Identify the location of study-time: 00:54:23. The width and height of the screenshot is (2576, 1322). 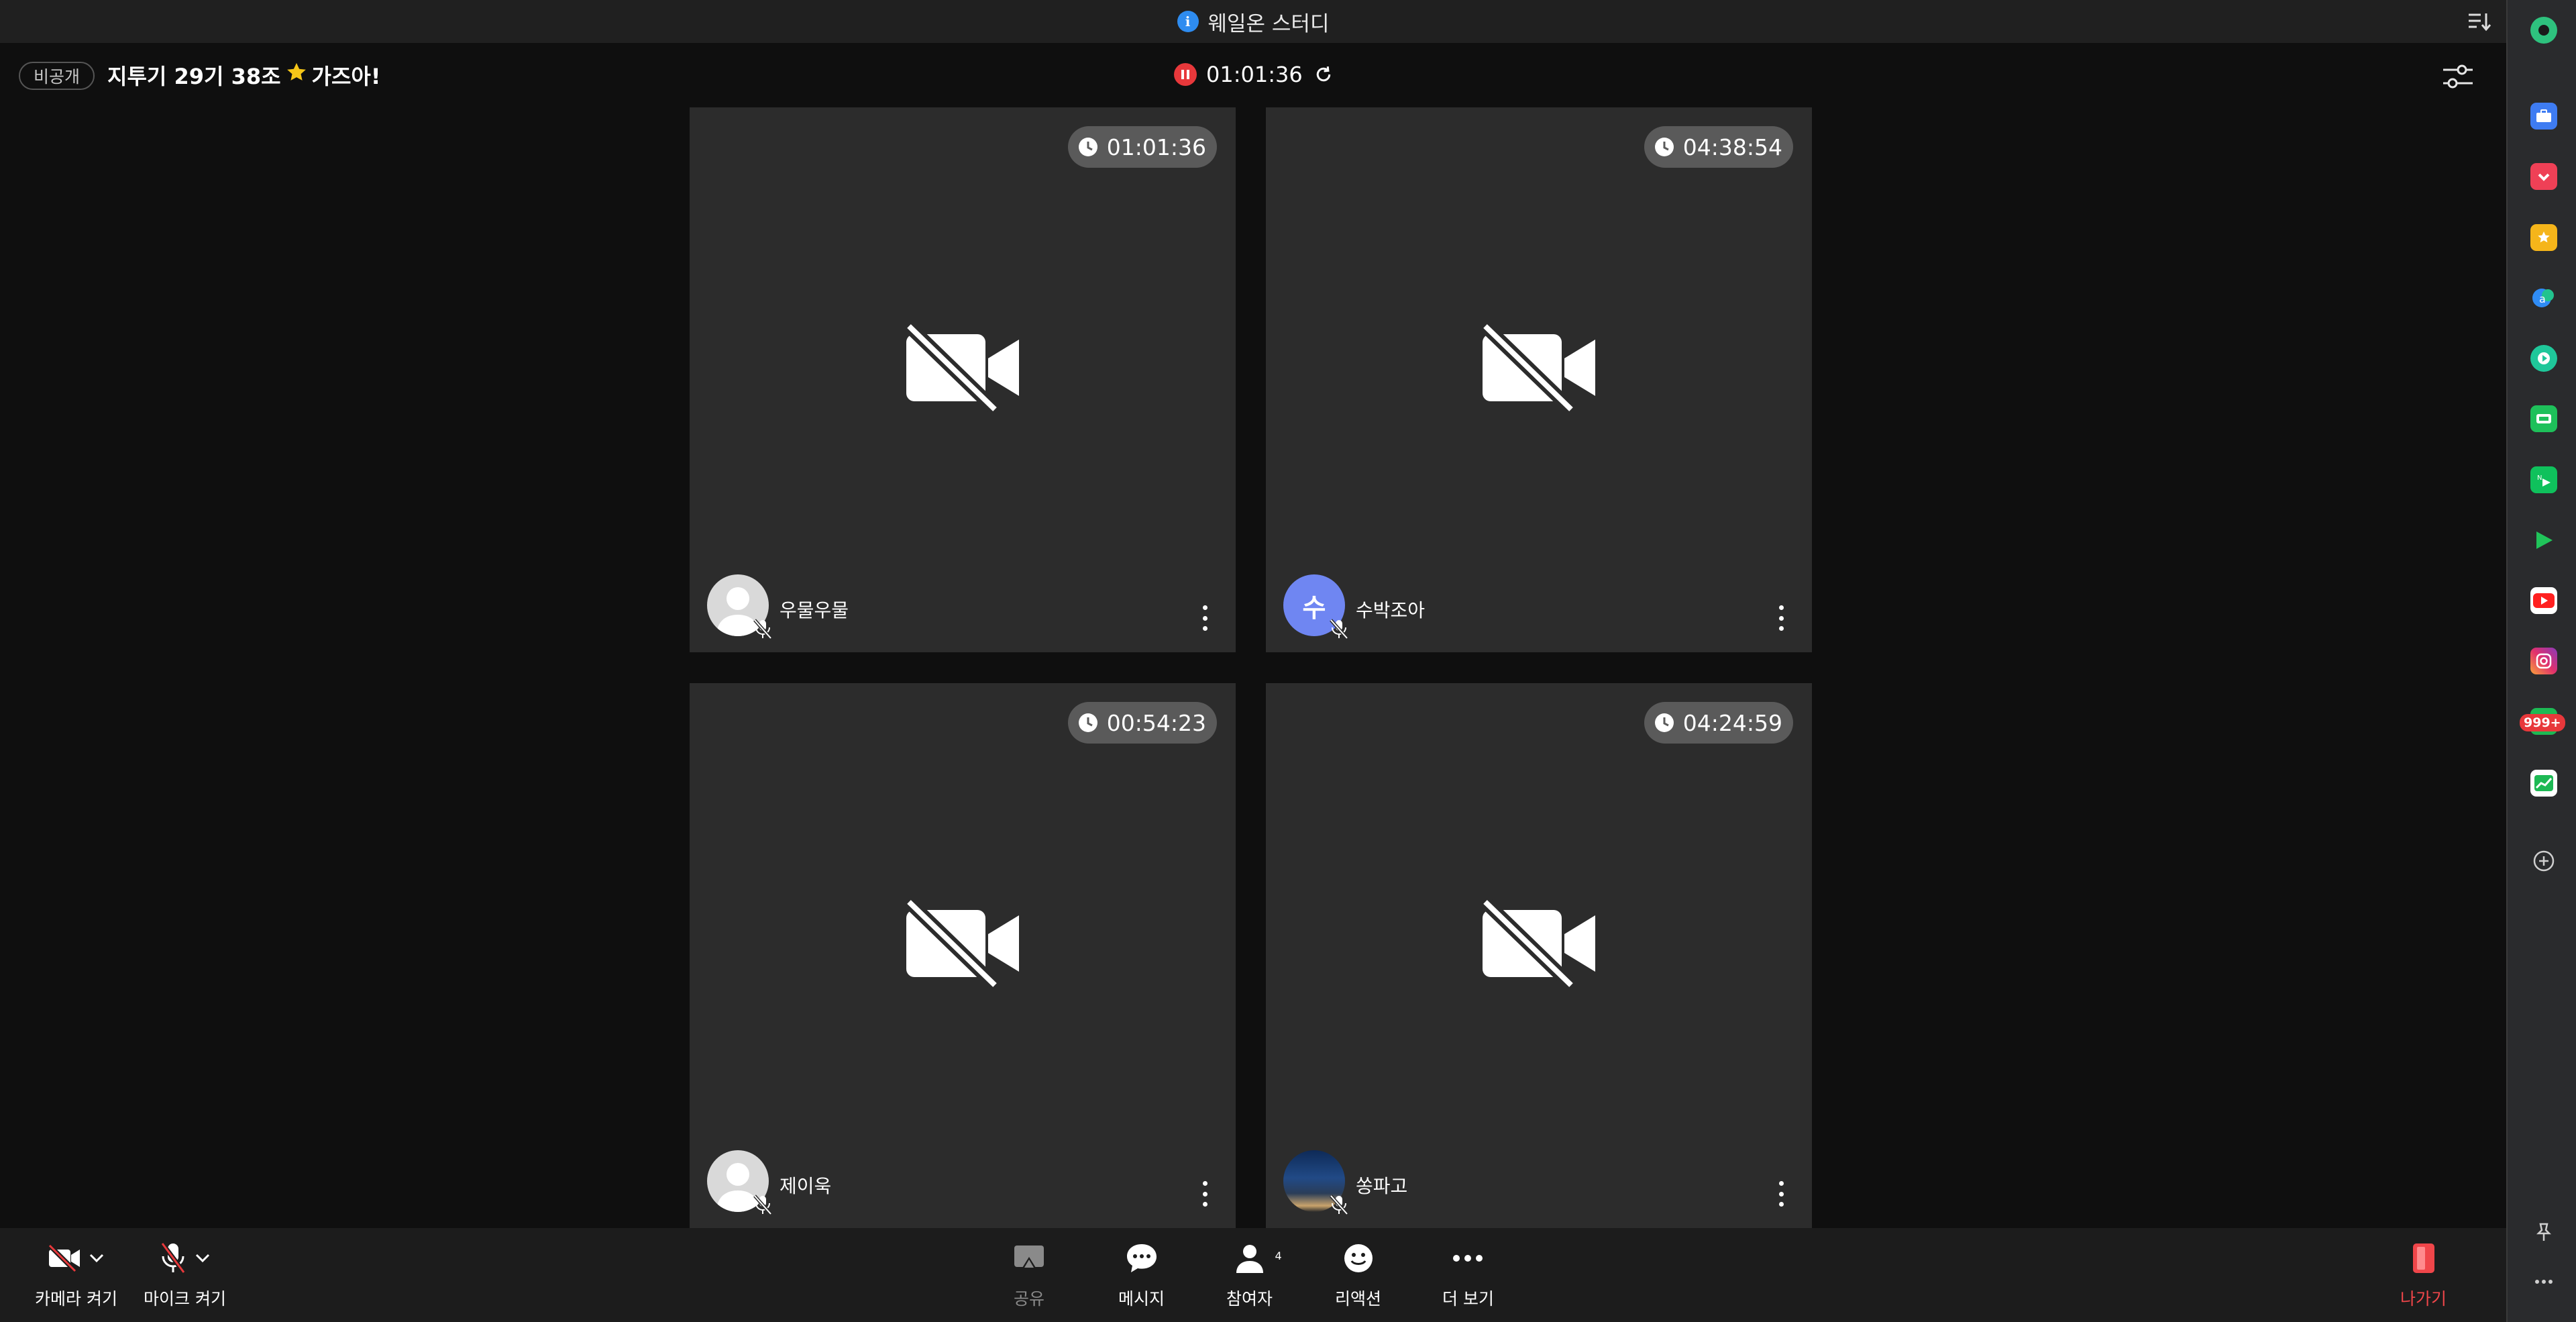
(1156, 722).